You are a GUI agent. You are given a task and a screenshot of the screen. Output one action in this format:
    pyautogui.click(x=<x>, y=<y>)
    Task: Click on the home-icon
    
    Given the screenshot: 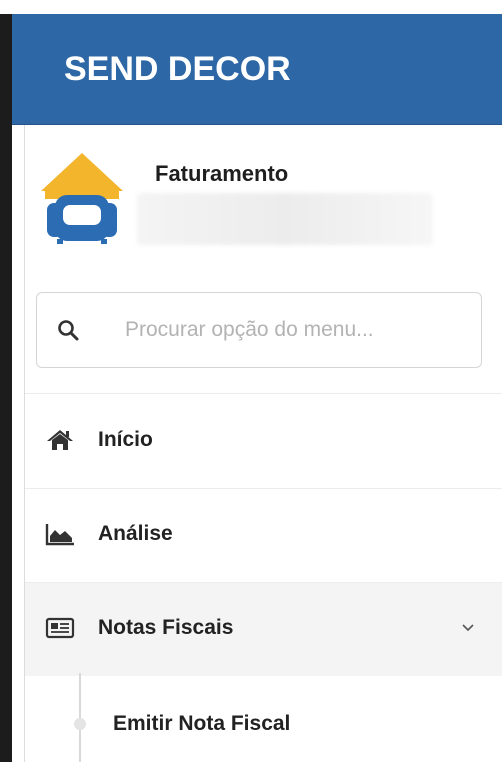 What is the action you would take?
    pyautogui.click(x=60, y=440)
    